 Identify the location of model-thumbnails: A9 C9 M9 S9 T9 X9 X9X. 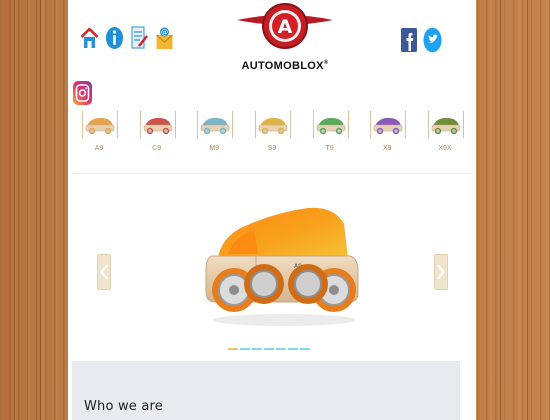
(273, 131).